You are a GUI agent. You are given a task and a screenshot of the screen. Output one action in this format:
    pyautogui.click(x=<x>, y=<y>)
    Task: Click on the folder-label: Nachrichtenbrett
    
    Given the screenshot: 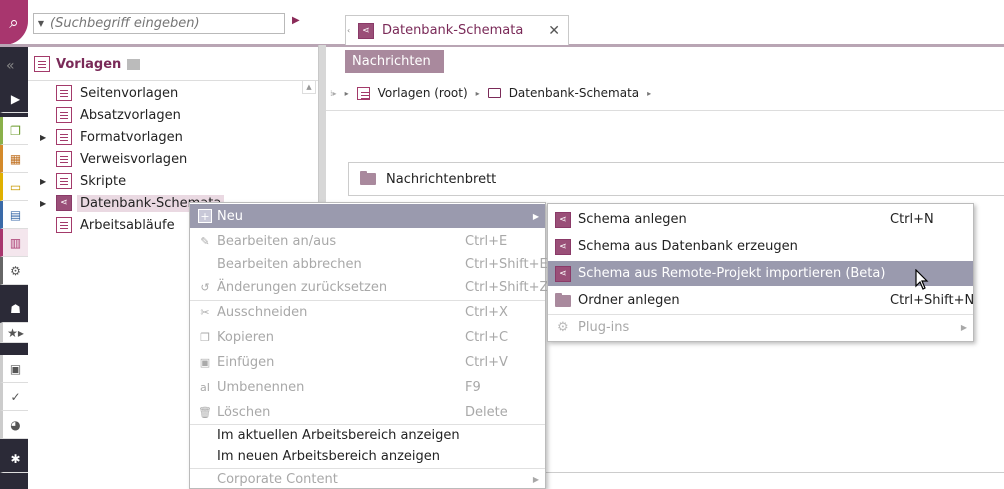 What is the action you would take?
    pyautogui.click(x=441, y=179)
    